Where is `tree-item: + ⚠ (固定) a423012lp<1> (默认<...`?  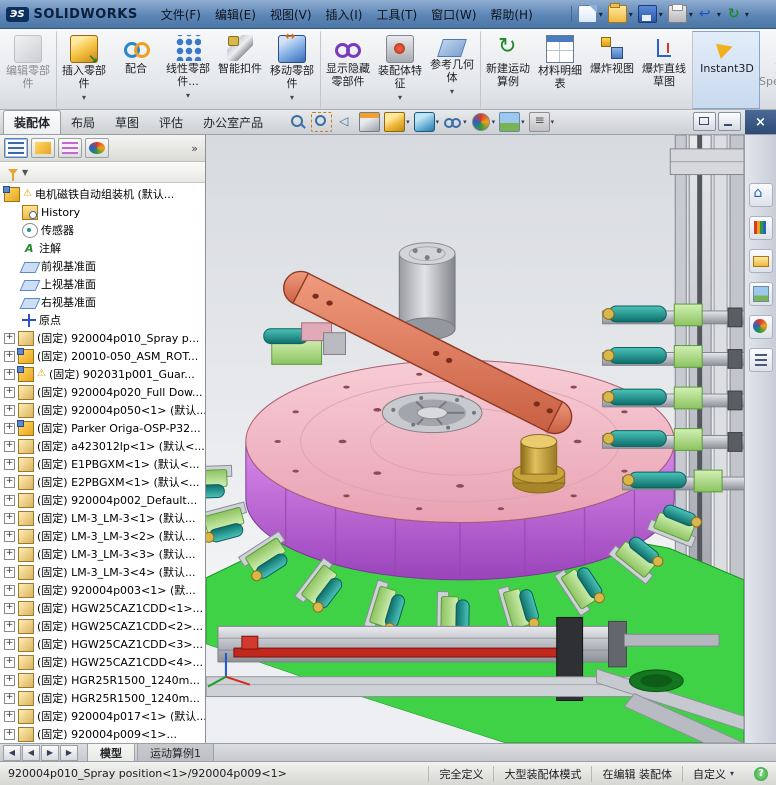 tree-item: + ⚠ (固定) a423012lp<1> (默认<... is located at coordinates (102, 446).